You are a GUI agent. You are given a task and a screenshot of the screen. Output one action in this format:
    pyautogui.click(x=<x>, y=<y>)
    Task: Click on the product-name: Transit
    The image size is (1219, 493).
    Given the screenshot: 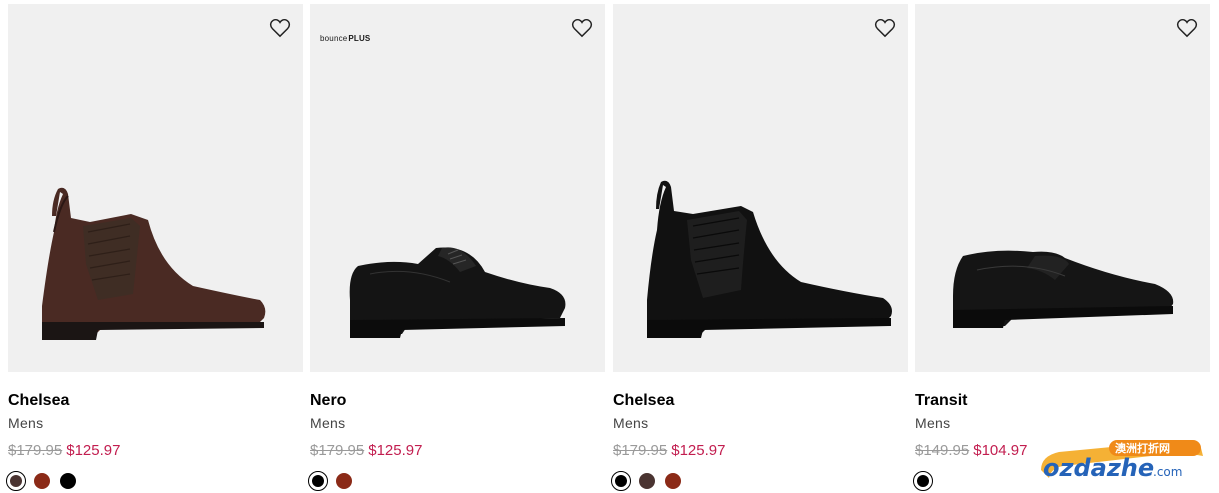 What is the action you would take?
    pyautogui.click(x=941, y=401)
    